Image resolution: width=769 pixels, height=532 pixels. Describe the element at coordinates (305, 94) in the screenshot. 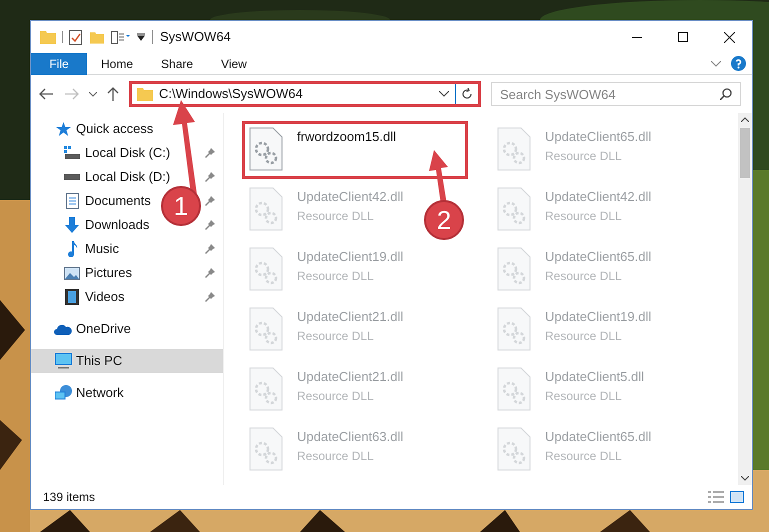

I see `address-field: C:\Windows\SysWOW64` at that location.